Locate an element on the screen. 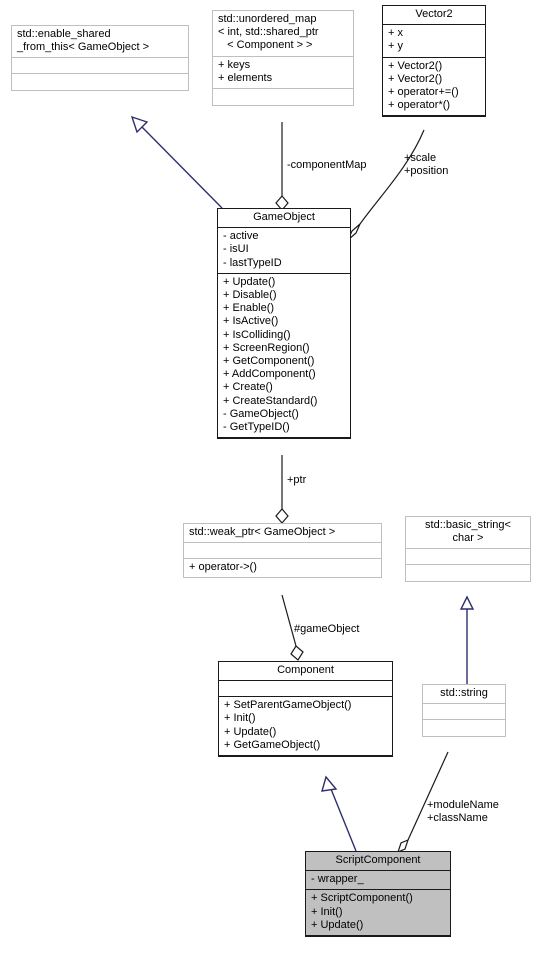 This screenshot has width=536, height=956. class-title-vector2: Vector2 is located at coordinates (434, 16).